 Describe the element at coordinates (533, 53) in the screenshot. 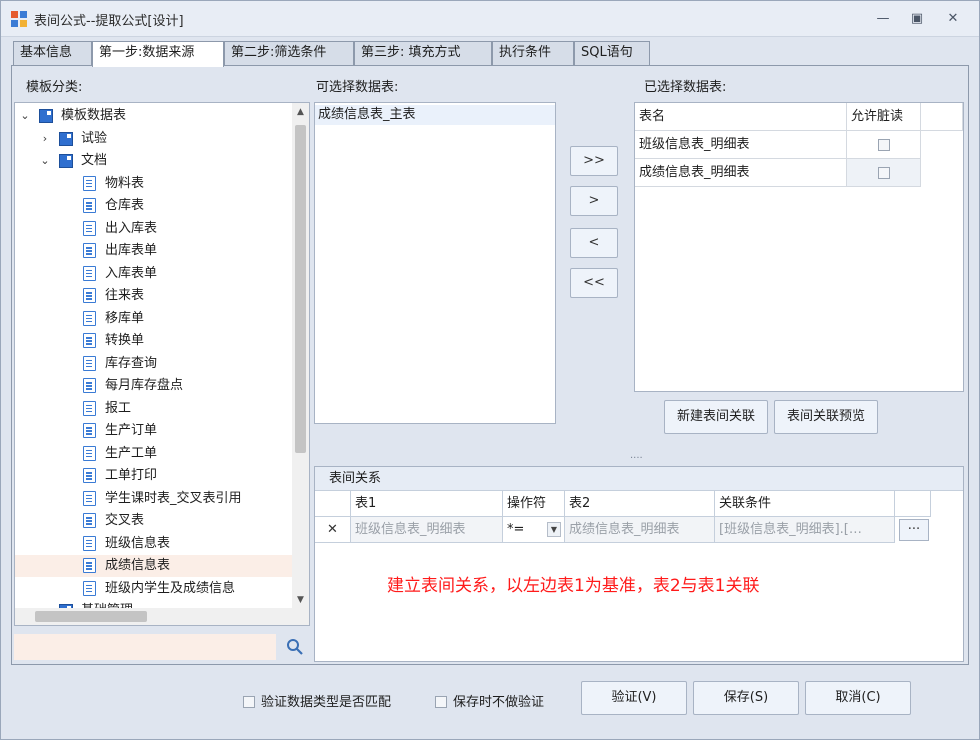

I see `tab-exec-condition: 执行条件` at that location.